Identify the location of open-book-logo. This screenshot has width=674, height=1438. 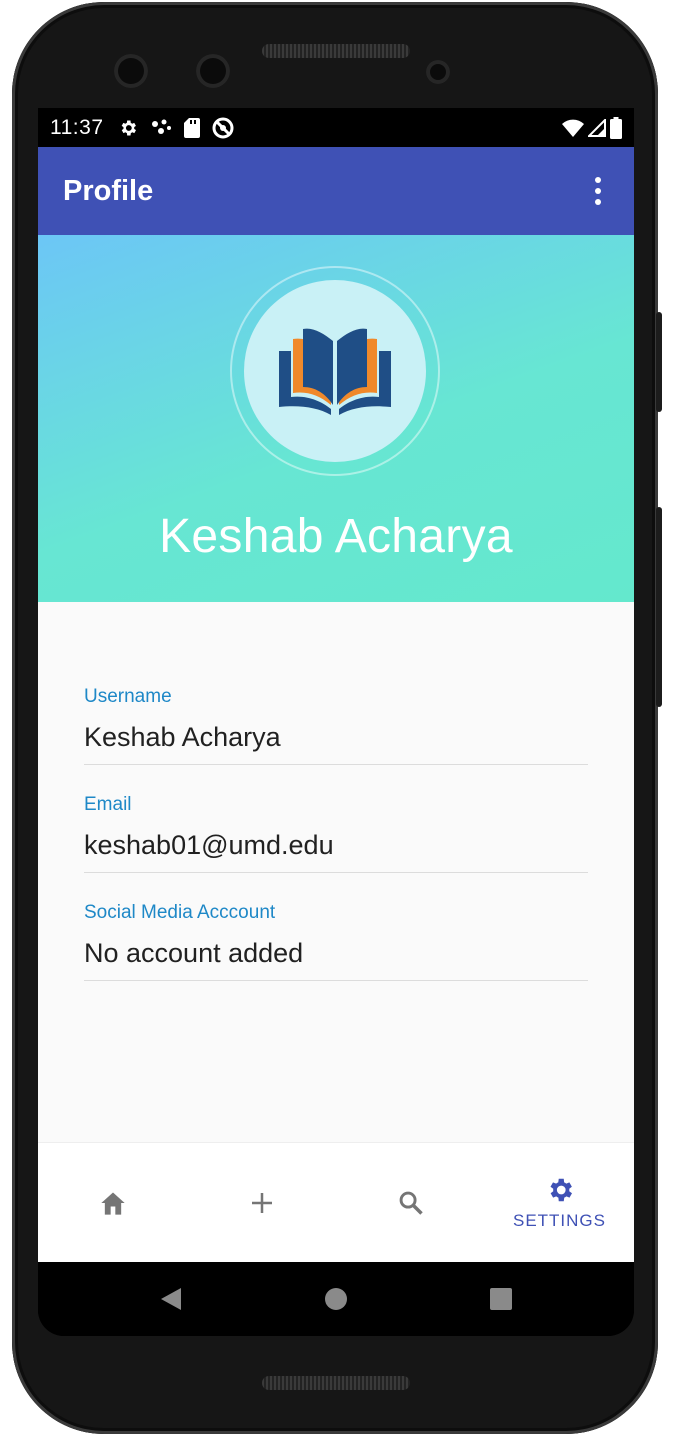
(335, 371).